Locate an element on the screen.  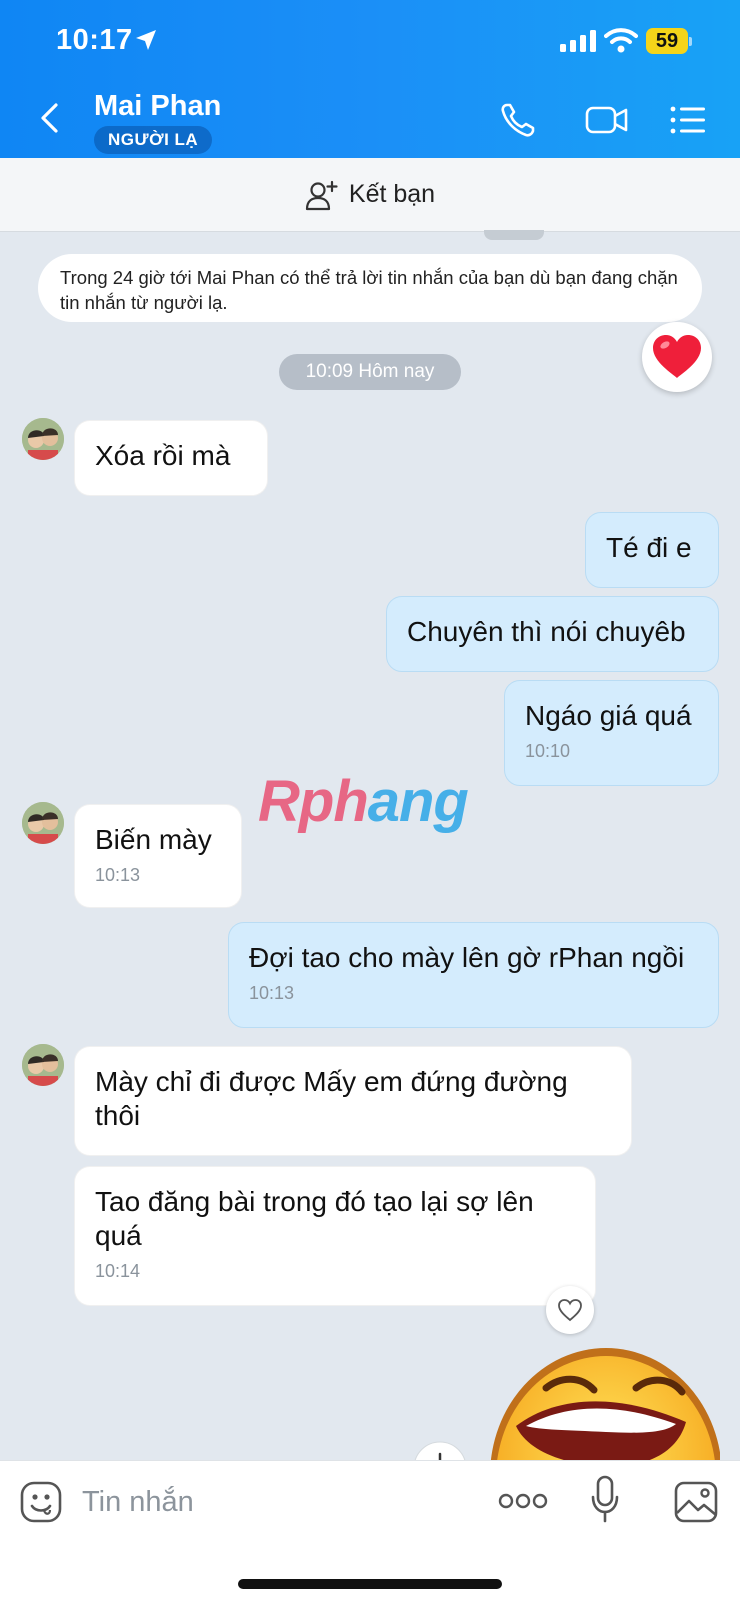
battery-indicator: 59 is located at coordinates (669, 41).